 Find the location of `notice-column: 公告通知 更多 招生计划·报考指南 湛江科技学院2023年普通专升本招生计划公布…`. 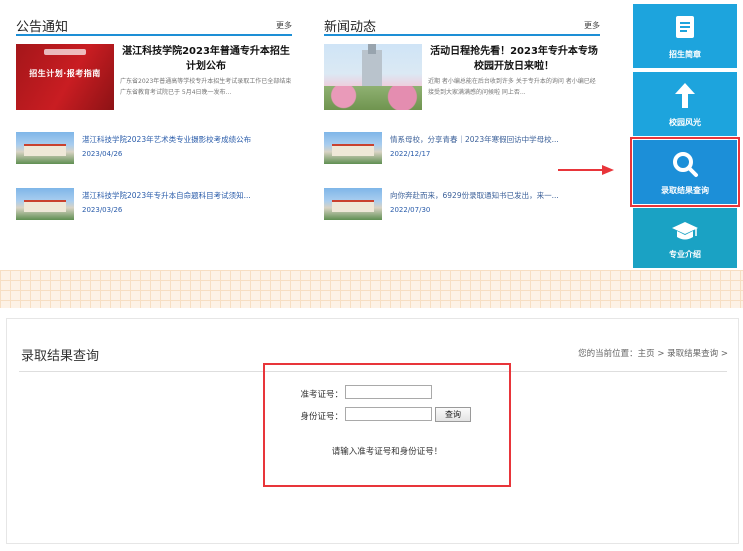

notice-column: 公告通知 更多 招生计划·报考指南 湛江科技学院2023年普通专升本招生计划公布… is located at coordinates (154, 122).